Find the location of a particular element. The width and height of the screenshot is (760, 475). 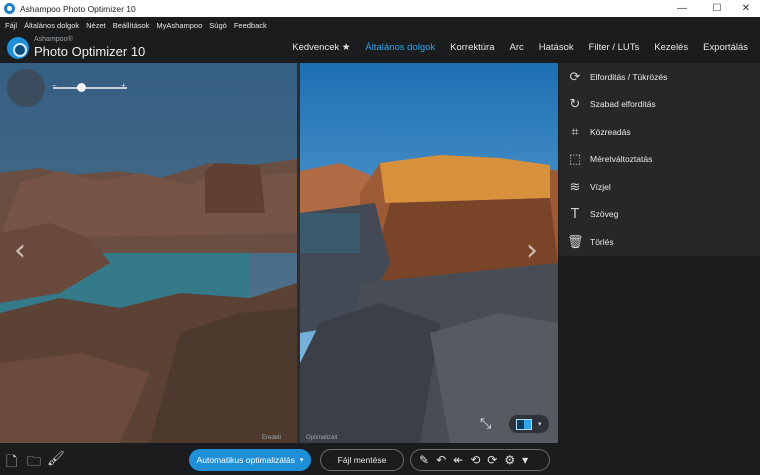

tool-label: Törlés is located at coordinates (602, 242).